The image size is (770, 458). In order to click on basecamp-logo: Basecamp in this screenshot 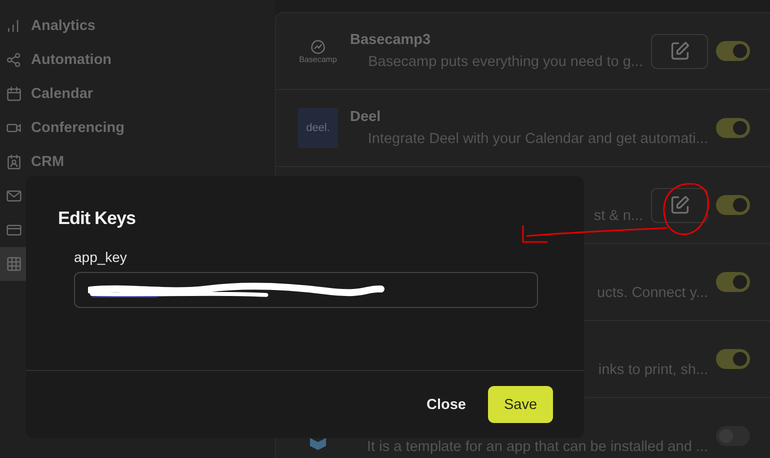, I will do `click(318, 51)`.